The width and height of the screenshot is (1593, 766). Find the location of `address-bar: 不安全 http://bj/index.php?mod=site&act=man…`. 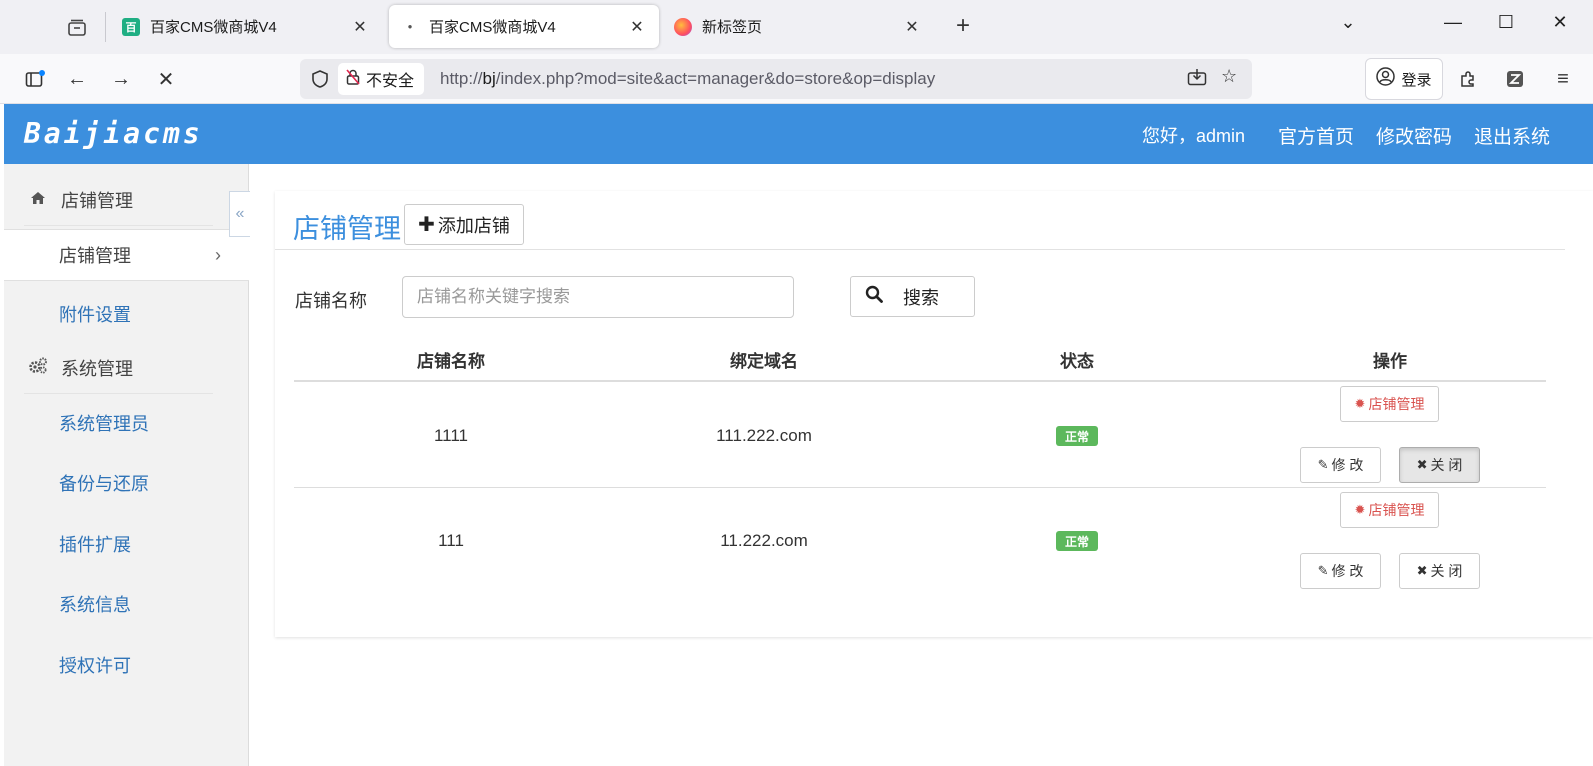

address-bar: 不安全 http://bj/index.php?mod=site&act=man… is located at coordinates (776, 79).